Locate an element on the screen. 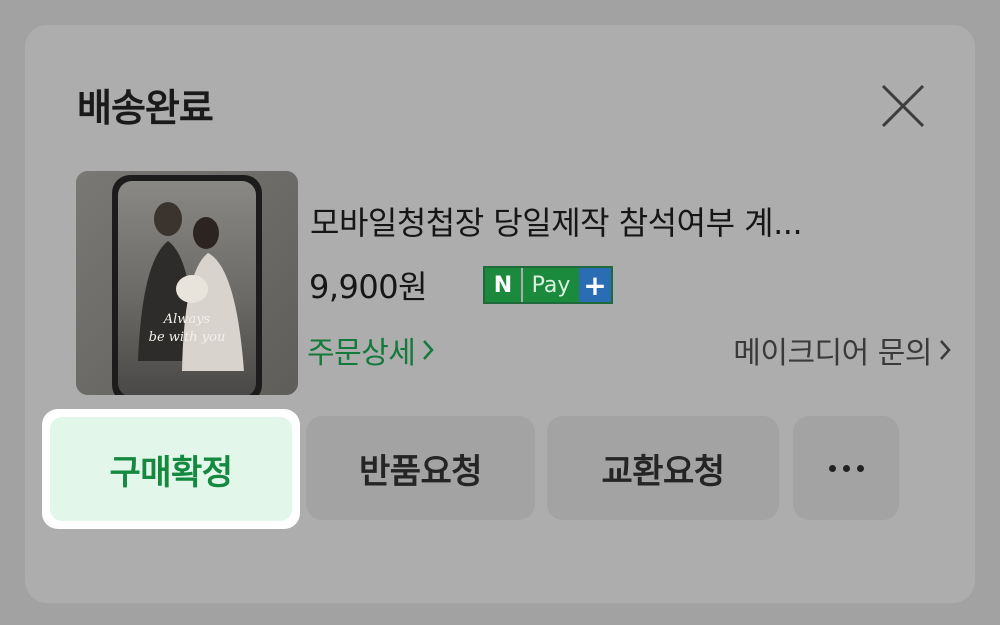 This screenshot has width=1000, height=625. purchase-confirm-highlight: 구매확정 is located at coordinates (171, 469).